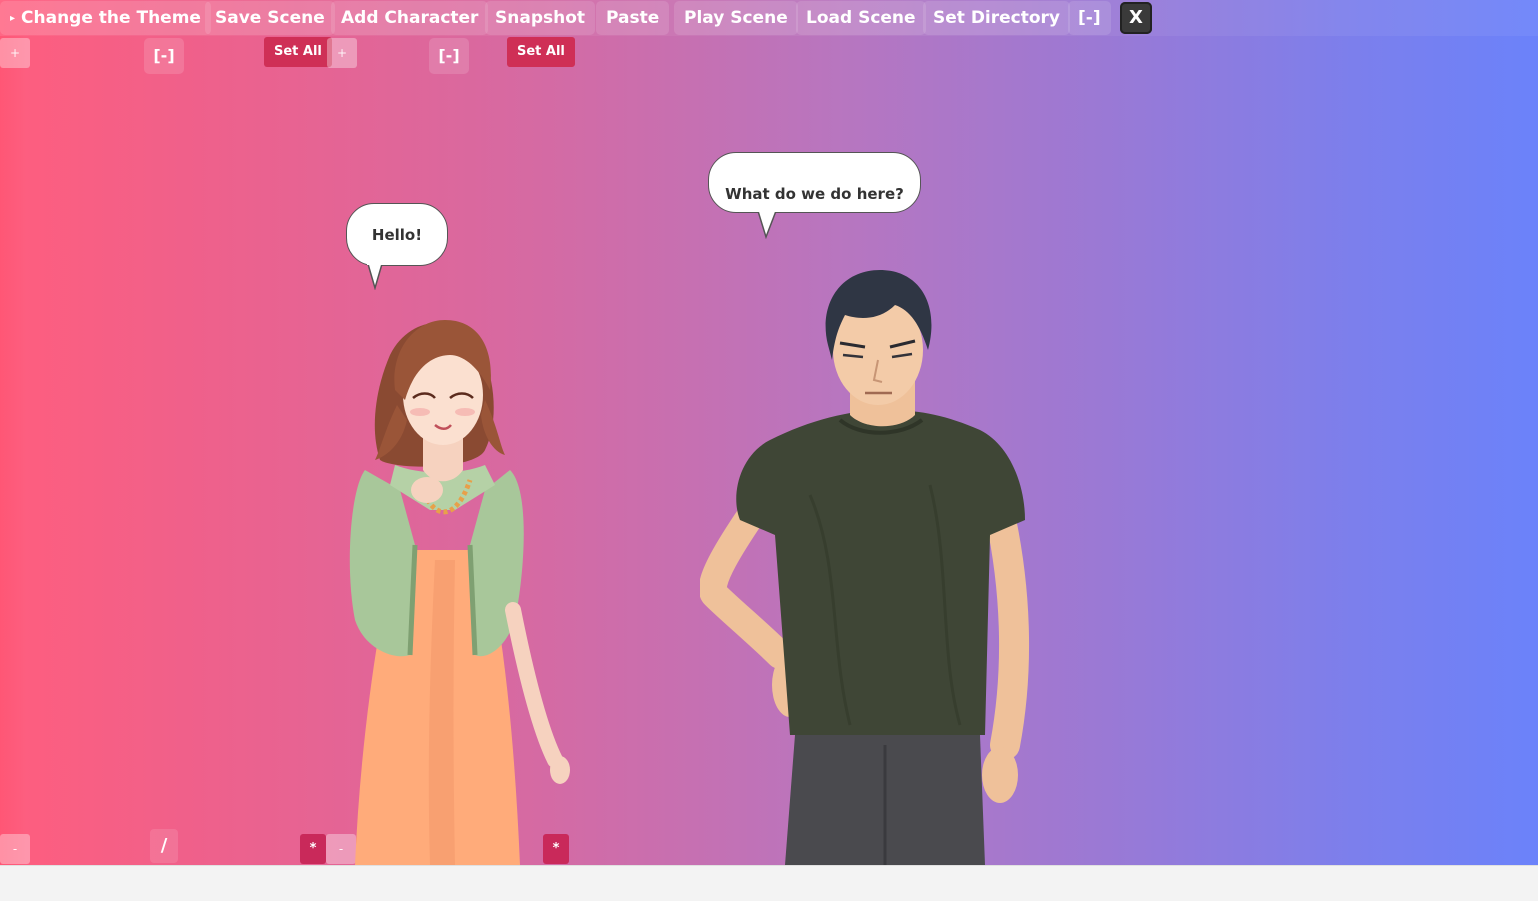  Describe the element at coordinates (298, 52) in the screenshot. I see `char1-set-all-button: Set All` at that location.